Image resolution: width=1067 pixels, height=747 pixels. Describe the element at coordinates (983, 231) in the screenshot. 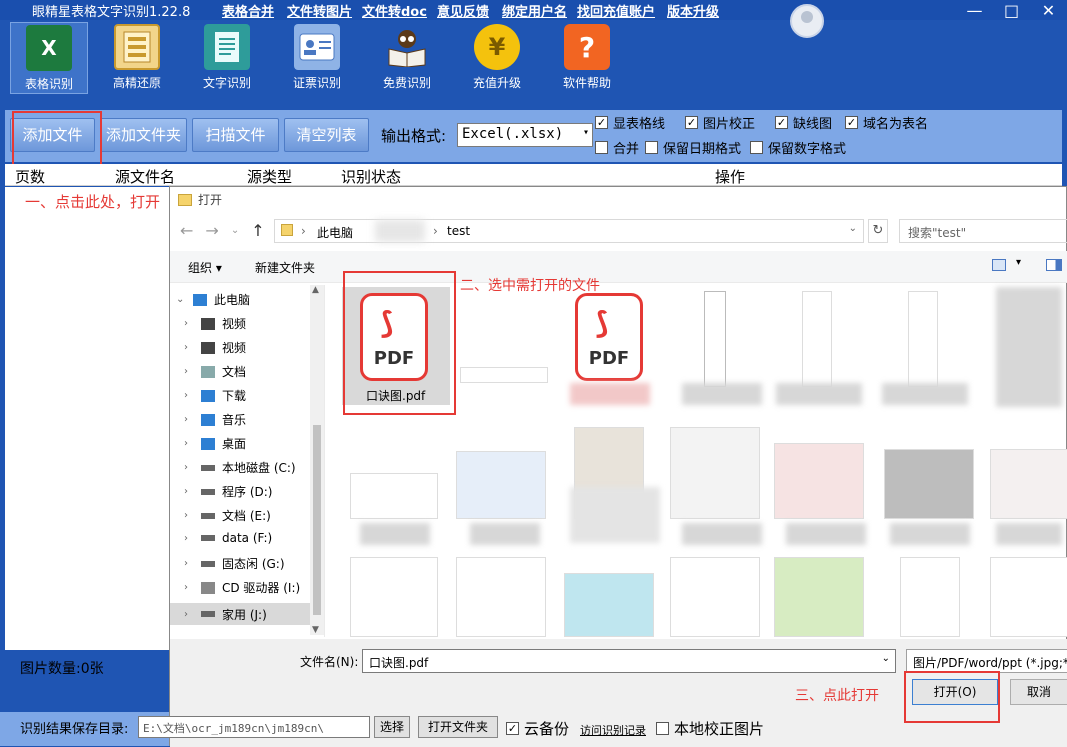

I see `search-input: 搜索"test"` at that location.